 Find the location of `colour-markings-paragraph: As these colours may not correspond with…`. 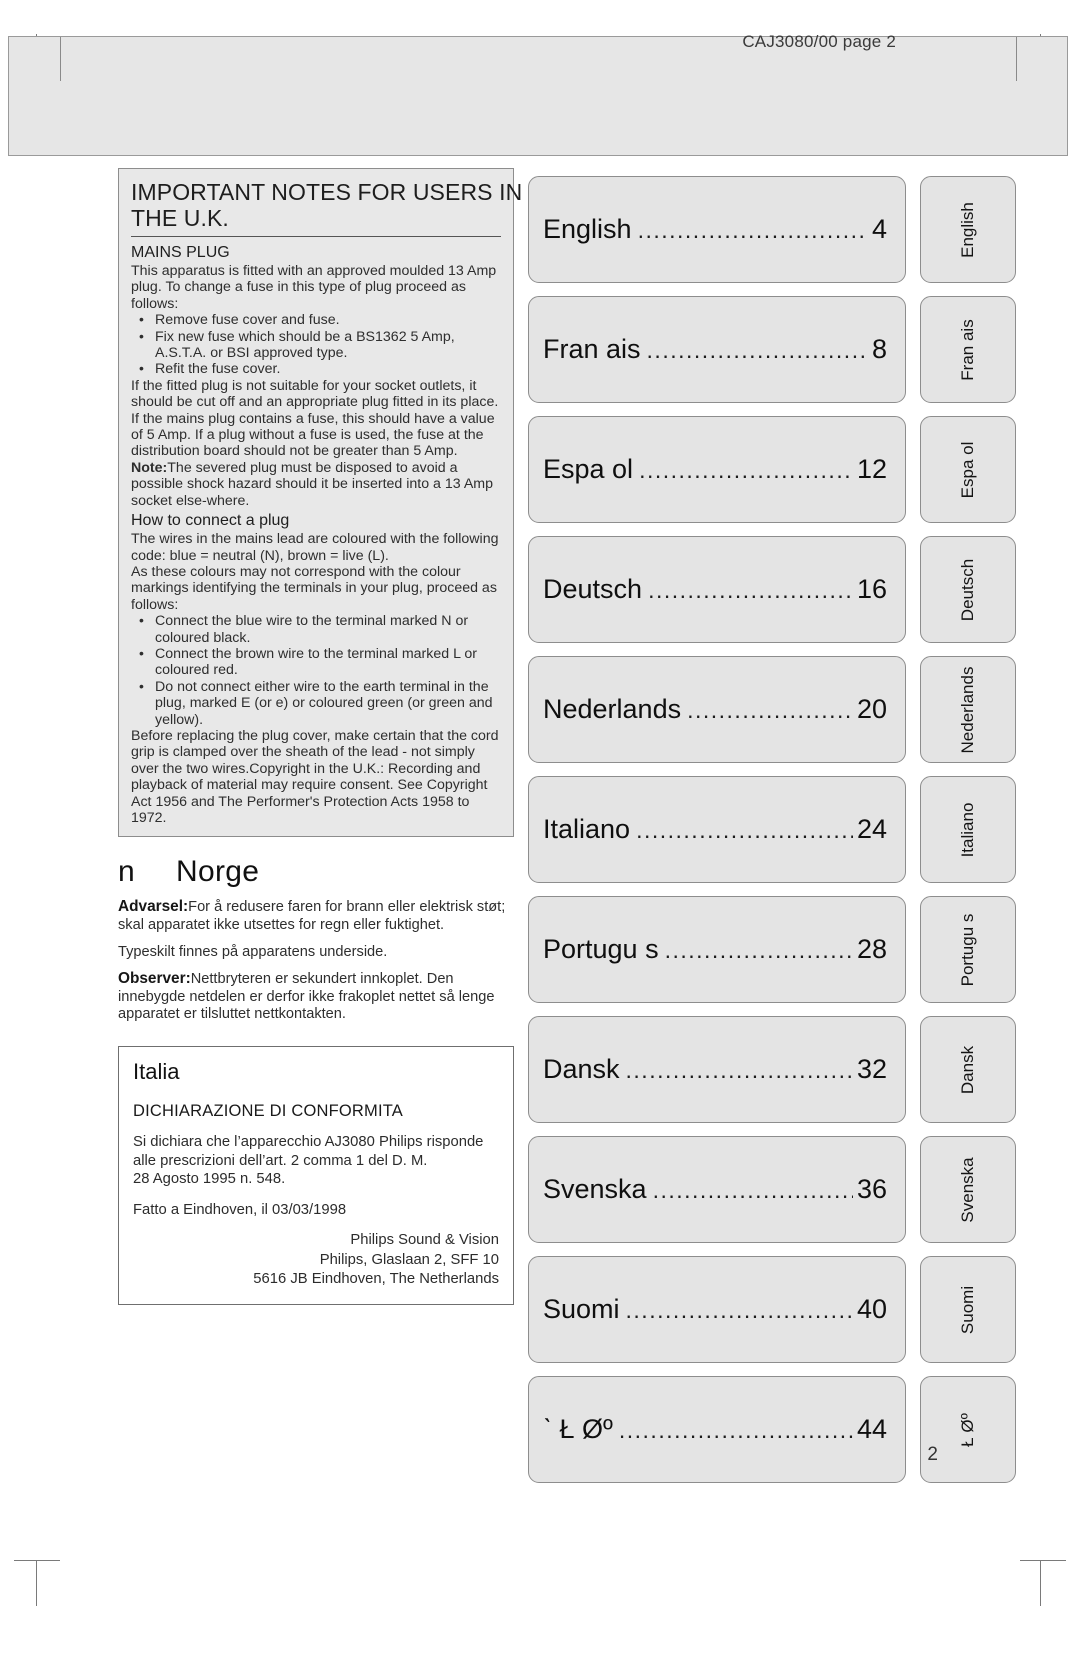

colour-markings-paragraph: As these colours may not correspond with… is located at coordinates (314, 588).